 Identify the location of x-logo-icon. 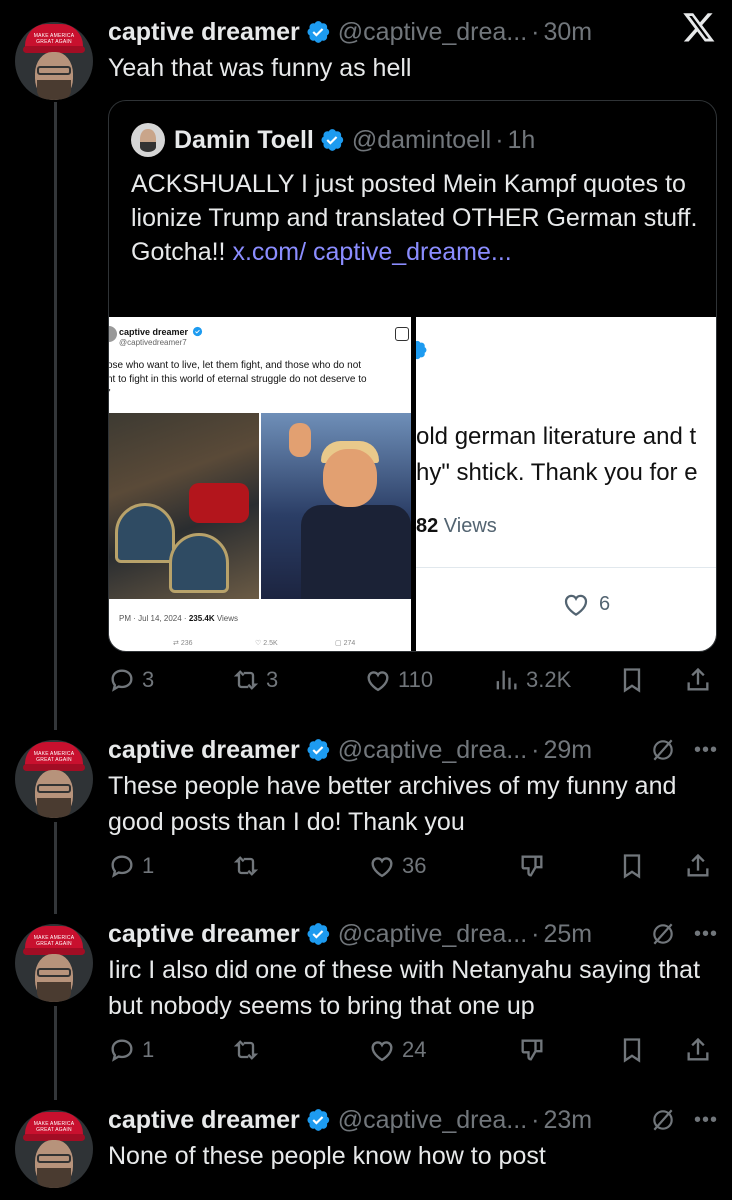
(699, 27).